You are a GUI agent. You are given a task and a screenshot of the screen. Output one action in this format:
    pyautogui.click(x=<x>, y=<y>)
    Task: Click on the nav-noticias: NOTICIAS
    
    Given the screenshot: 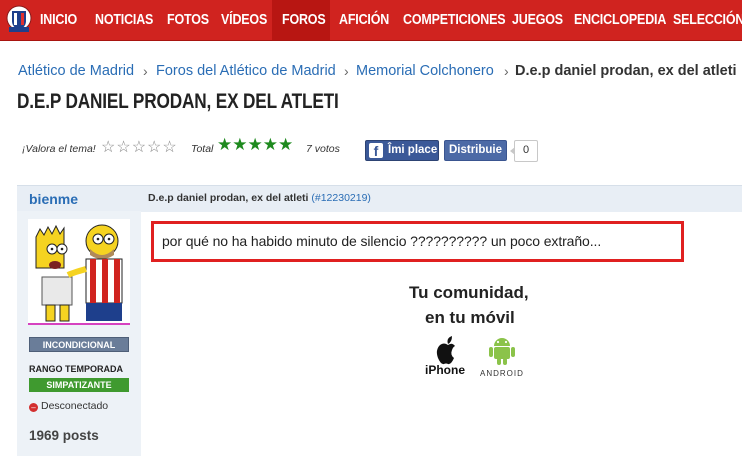 What is the action you would take?
    pyautogui.click(x=124, y=20)
    